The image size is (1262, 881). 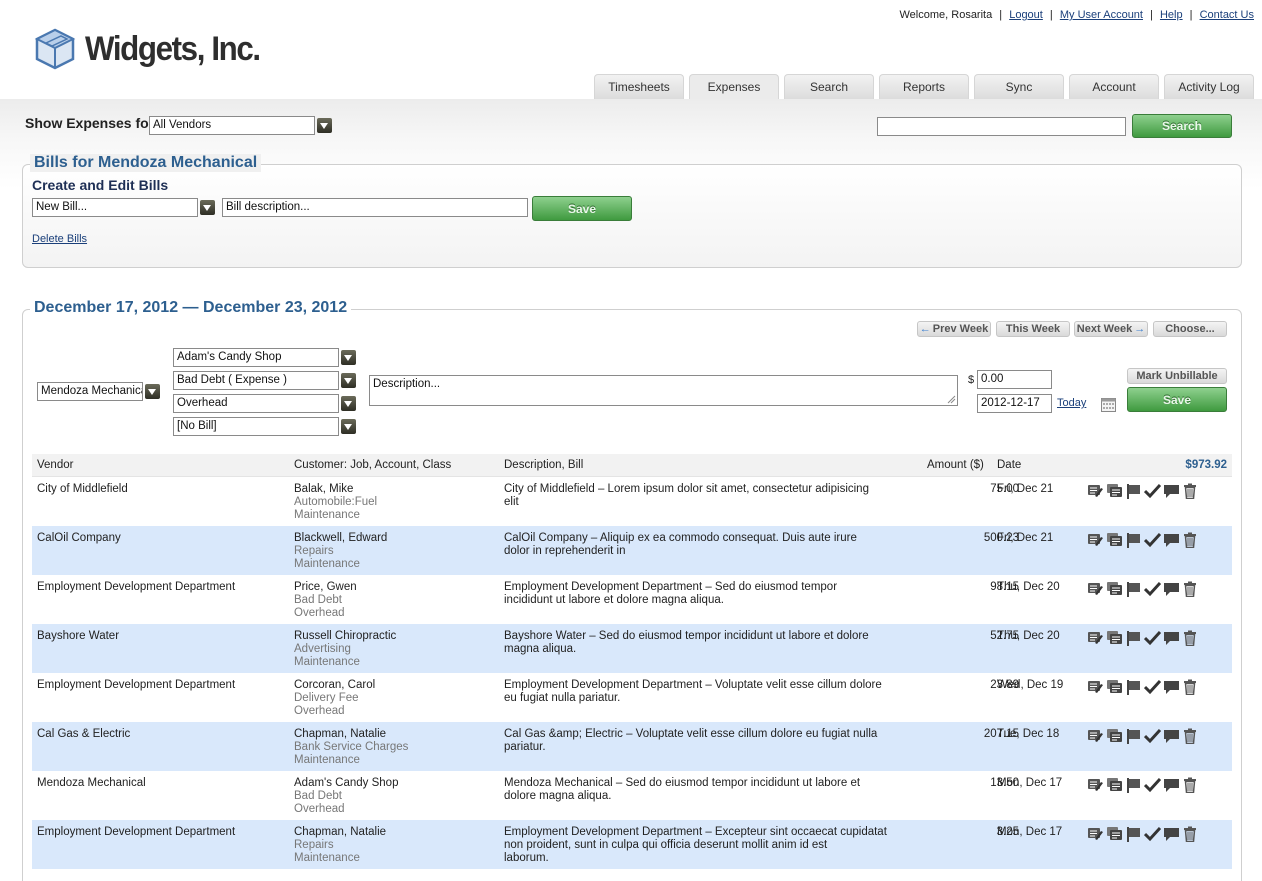 What do you see at coordinates (1182, 126) in the screenshot?
I see `search-button: Search` at bounding box center [1182, 126].